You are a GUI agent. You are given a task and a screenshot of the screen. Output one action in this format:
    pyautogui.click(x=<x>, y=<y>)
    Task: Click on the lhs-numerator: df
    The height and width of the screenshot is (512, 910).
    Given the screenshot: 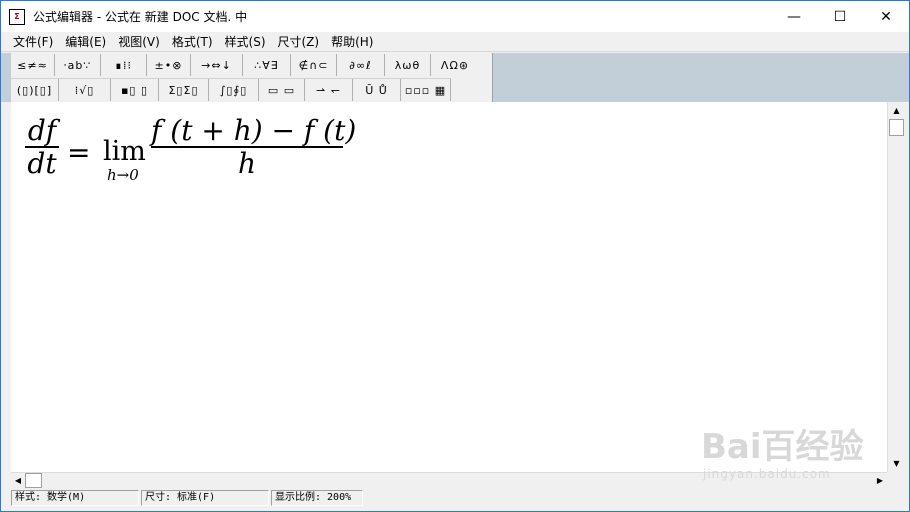 What is the action you would take?
    pyautogui.click(x=42, y=130)
    